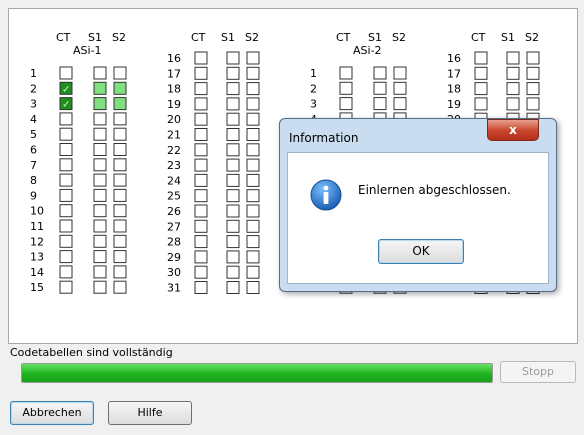 Image resolution: width=584 pixels, height=435 pixels. What do you see at coordinates (421, 251) in the screenshot?
I see `ok-button: OK` at bounding box center [421, 251].